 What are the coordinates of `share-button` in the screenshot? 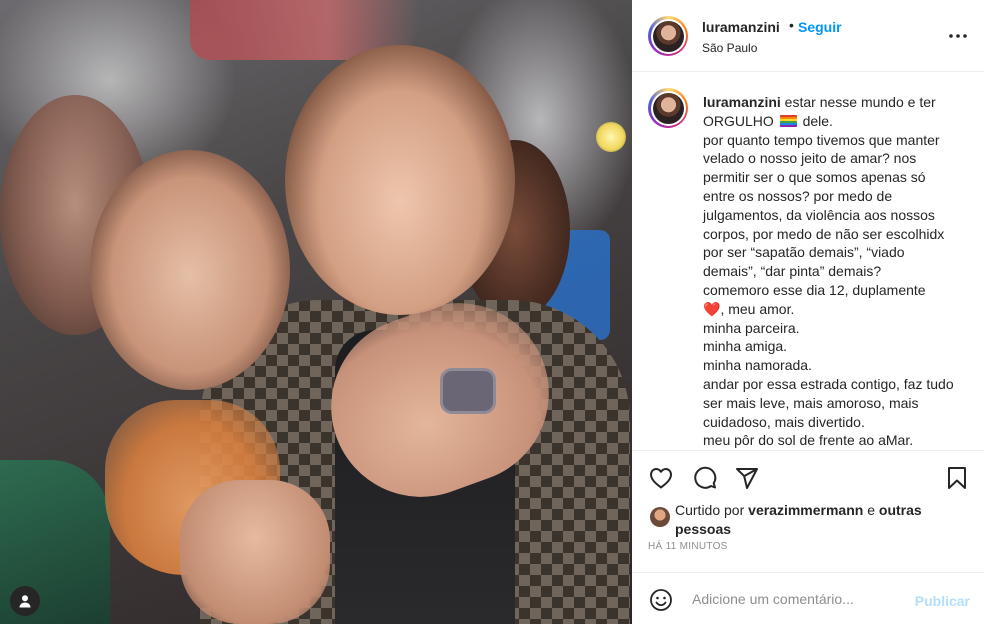 It's located at (747, 478).